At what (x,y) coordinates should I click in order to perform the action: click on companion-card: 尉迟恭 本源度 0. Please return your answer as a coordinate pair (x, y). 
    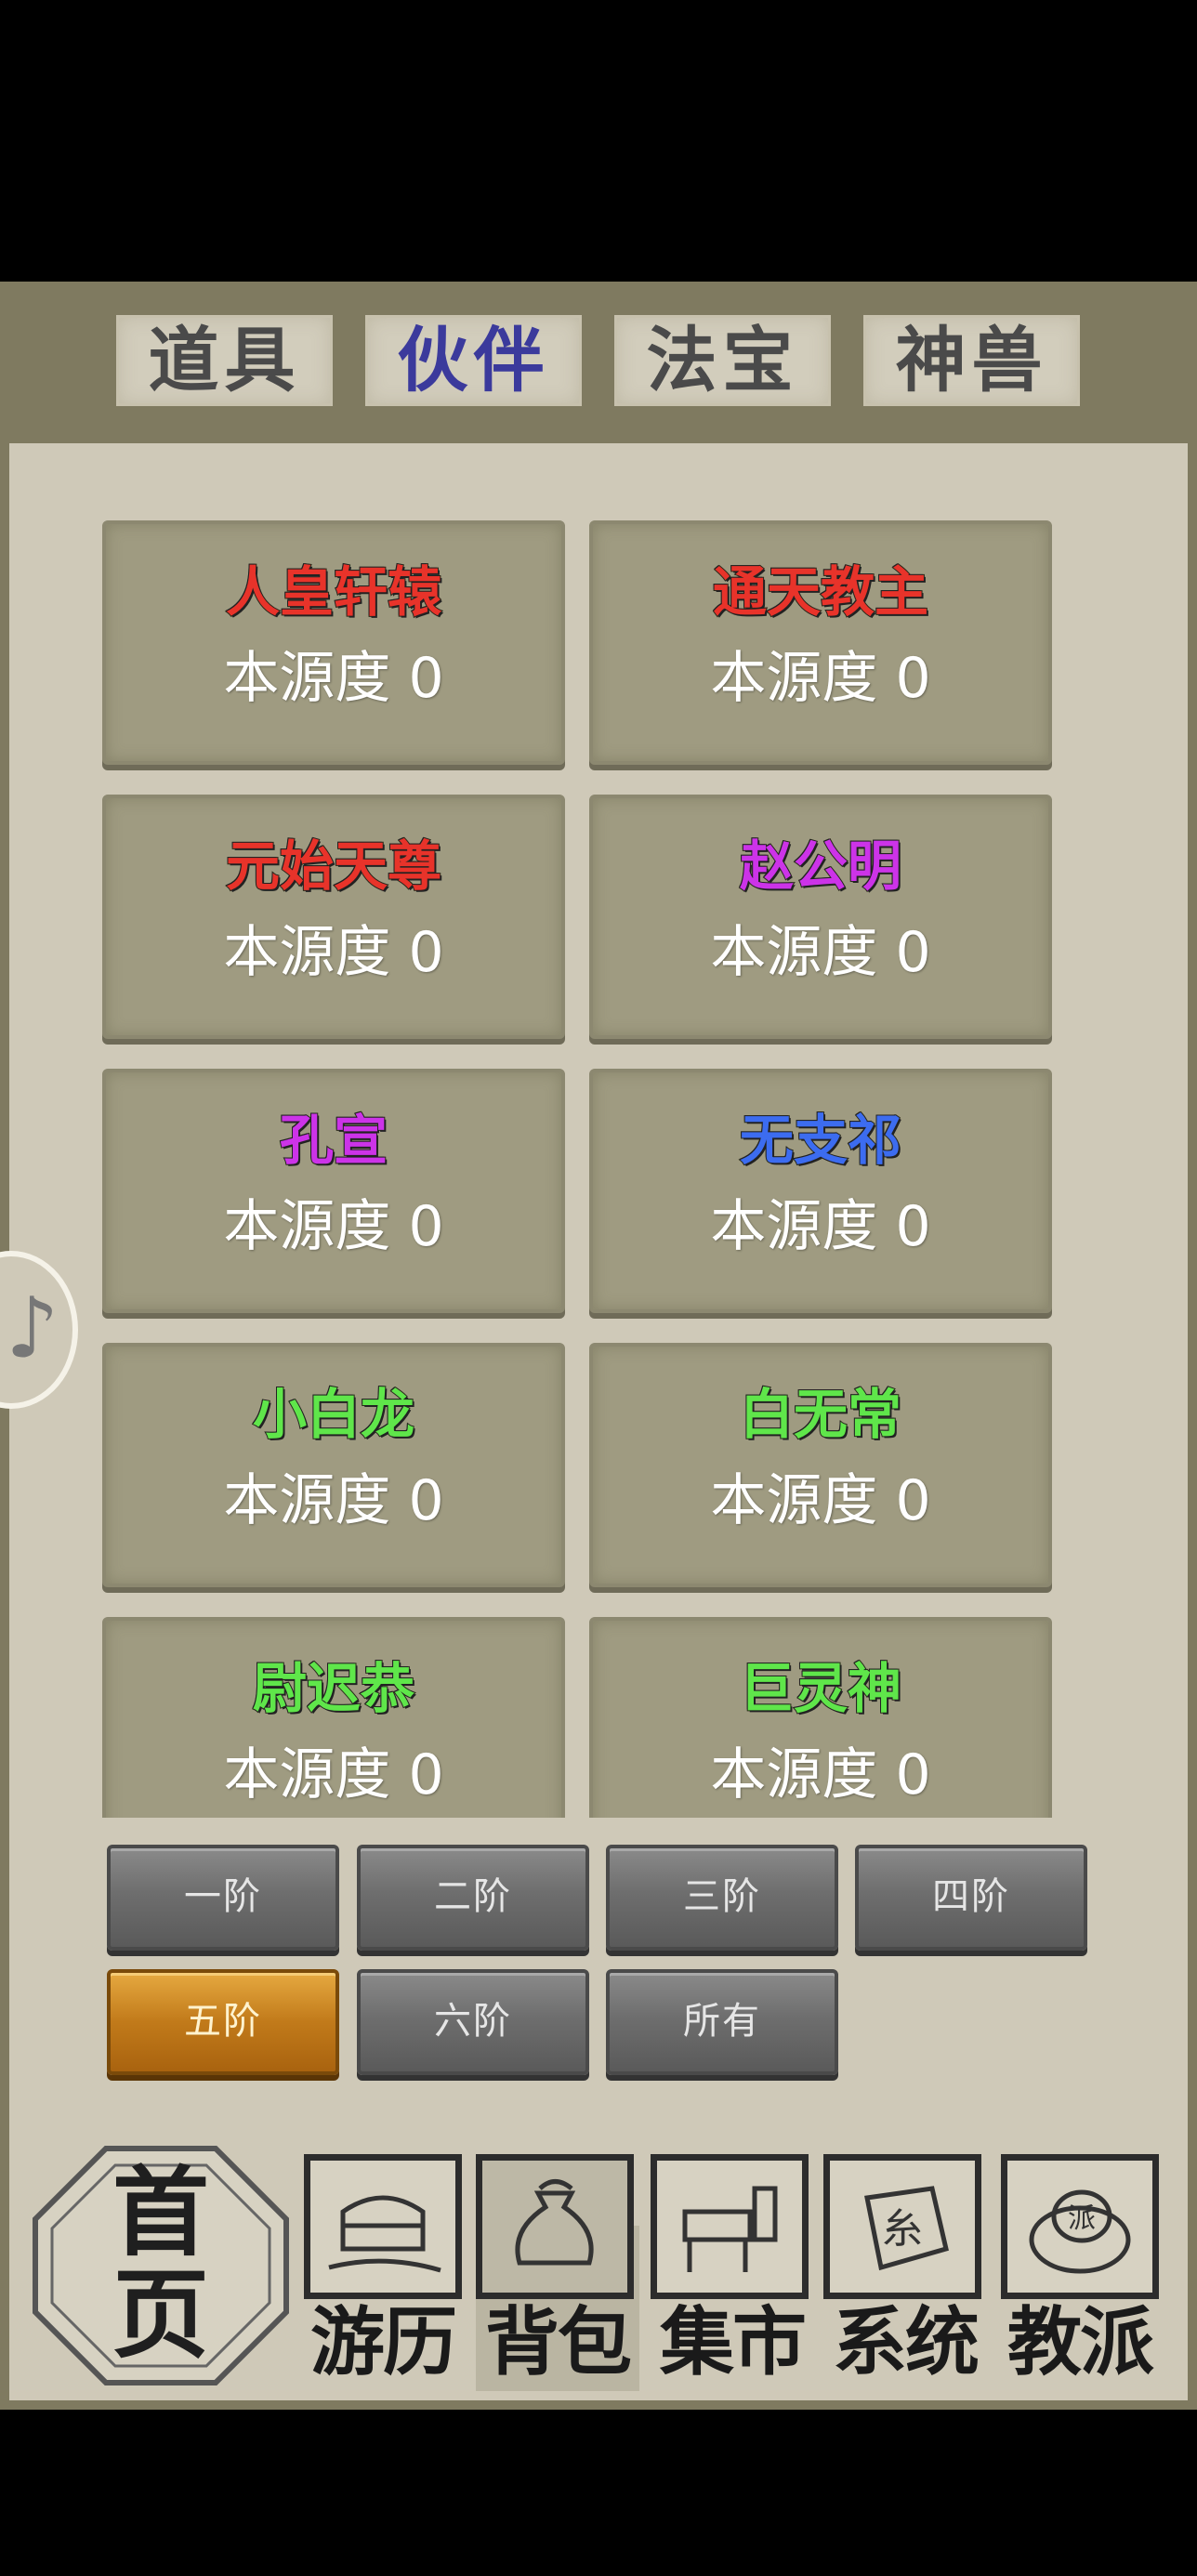
    Looking at the image, I should click on (333, 1717).